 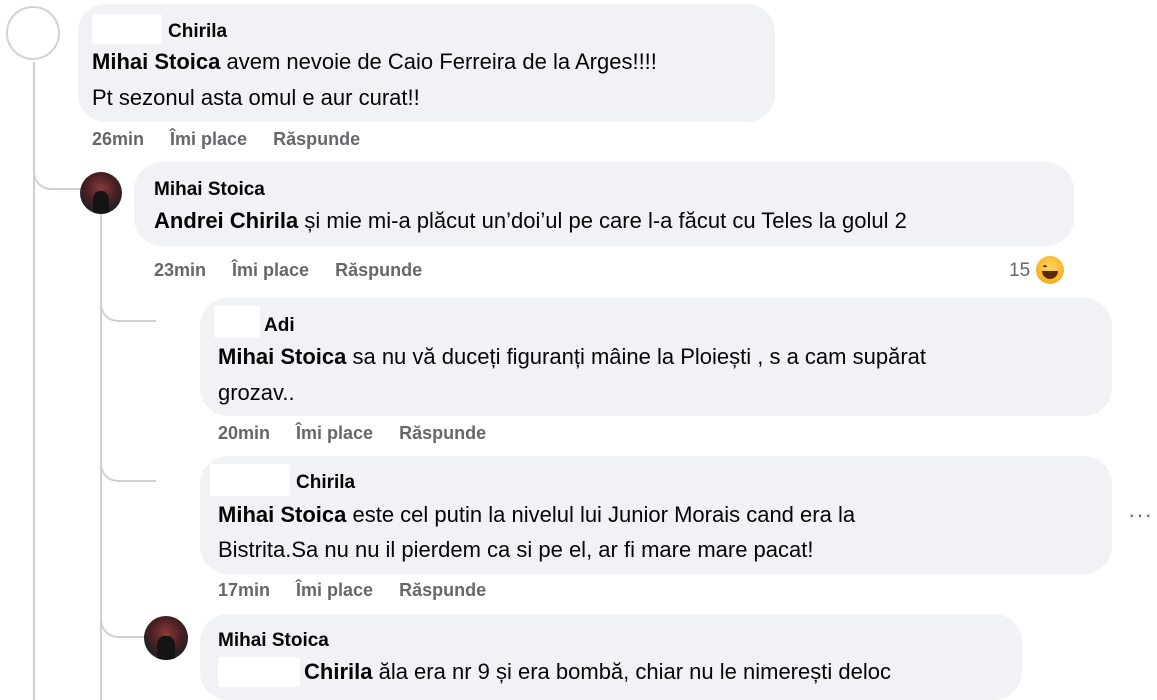 I want to click on comment-actions: 17min Îmi place Răspunde, so click(x=365, y=590).